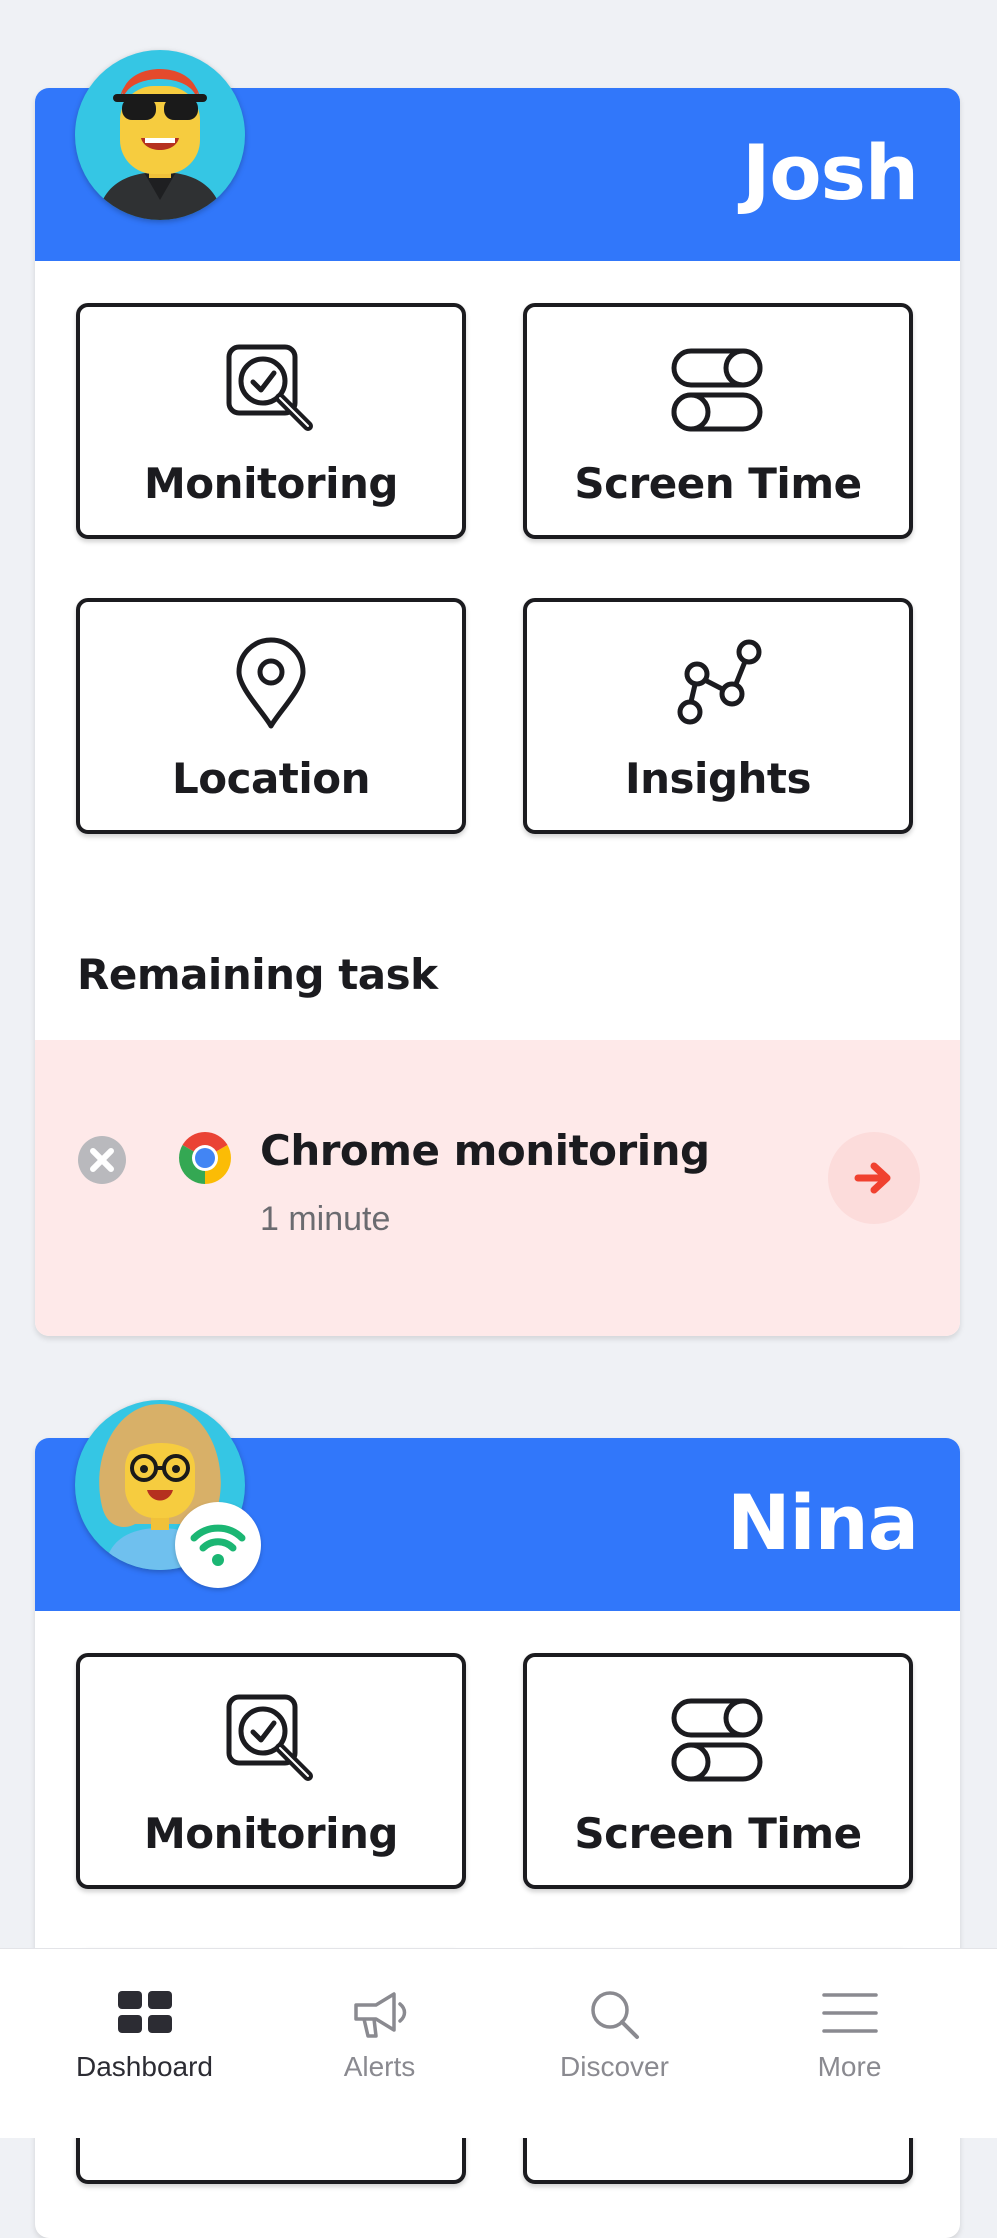 The height and width of the screenshot is (2238, 997). Describe the element at coordinates (497, 1188) in the screenshot. I see `remaining-task-item: Chrome monitoring 1 minute` at that location.